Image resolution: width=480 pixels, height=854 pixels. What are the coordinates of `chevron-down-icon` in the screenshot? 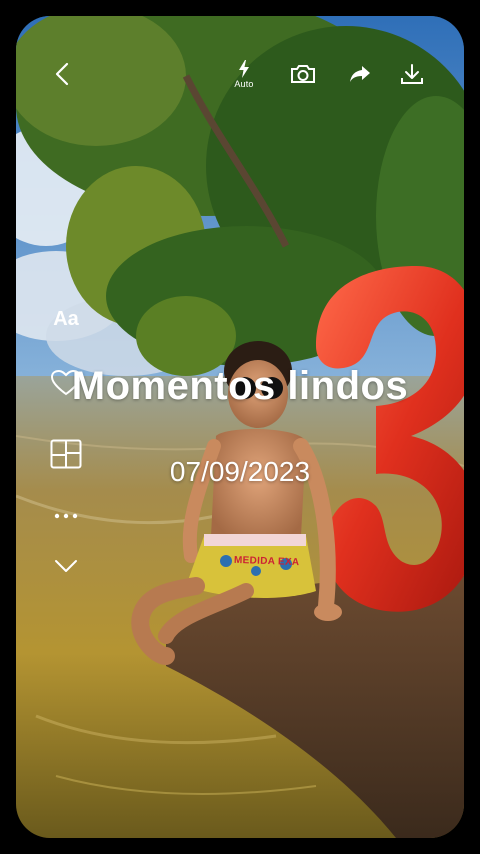 It's located at (66, 566).